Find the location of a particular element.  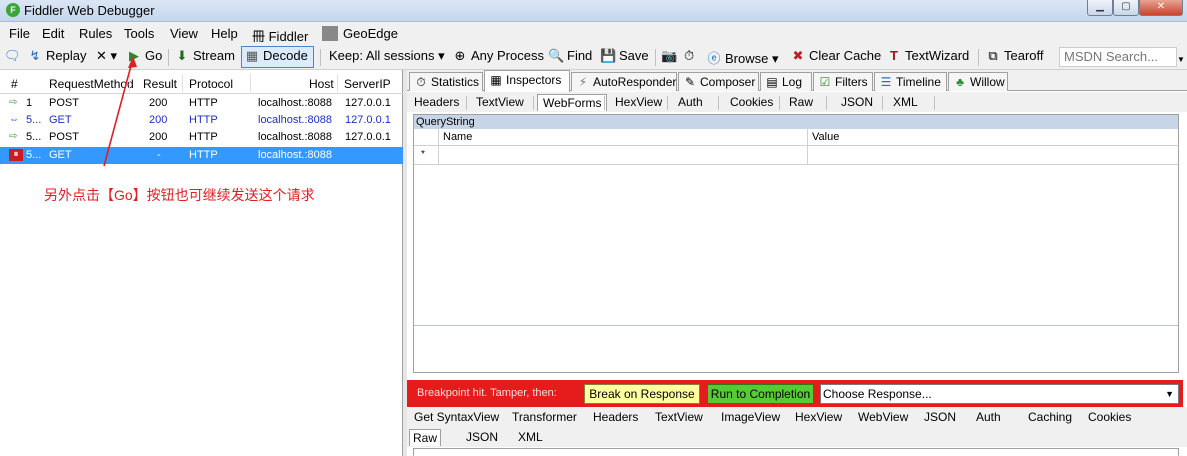

querystring-new-row: * is located at coordinates (796, 155).